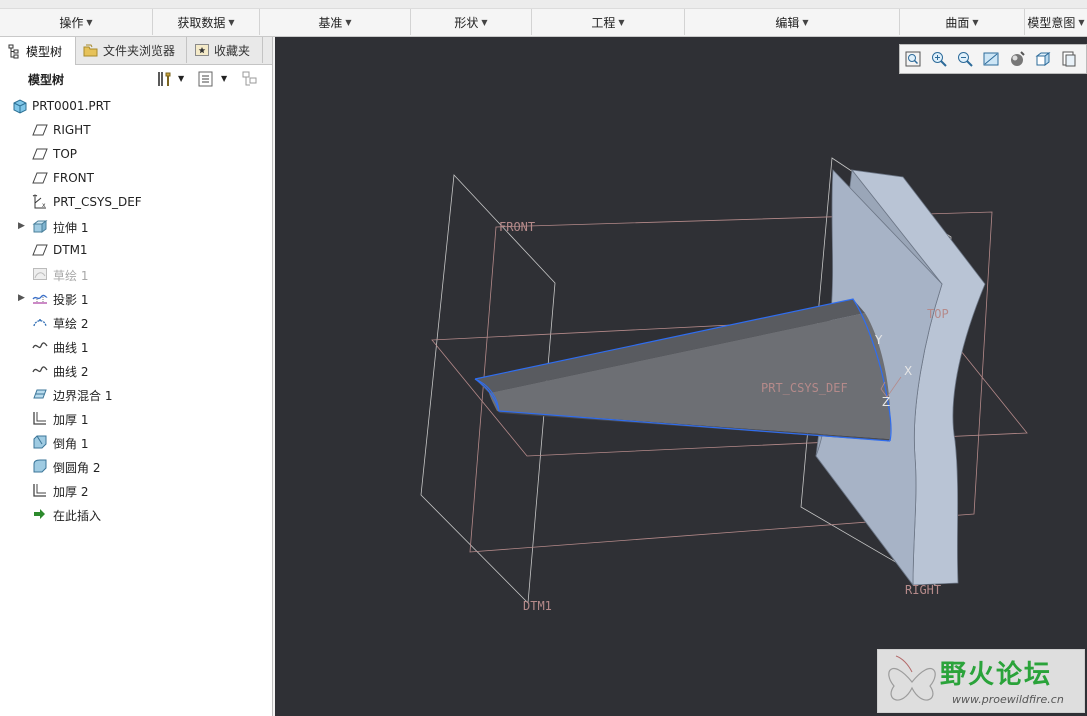  I want to click on tab-model-tree: 模型树, so click(38, 51).